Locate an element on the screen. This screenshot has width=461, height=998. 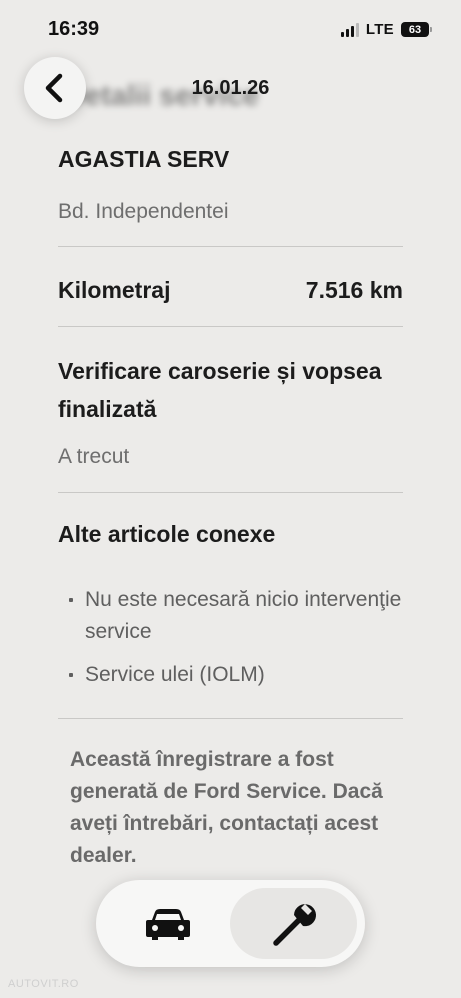
related-items-title: Alte articole conexe is located at coordinates (167, 534).